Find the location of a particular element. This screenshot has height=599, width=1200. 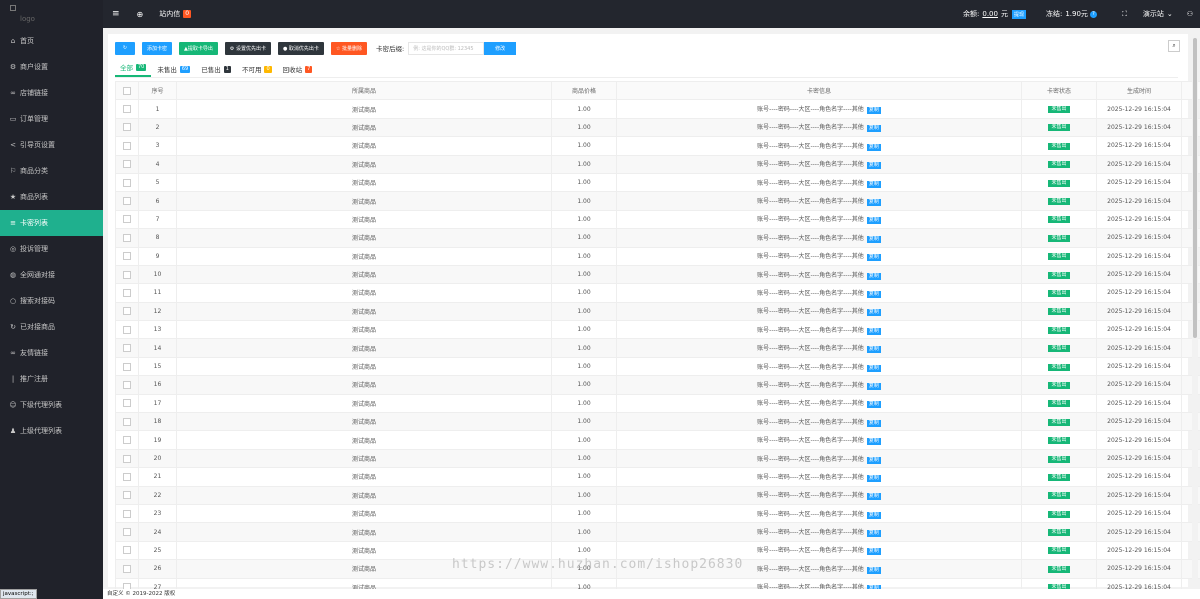

column-header: 商品价格 is located at coordinates (584, 90).